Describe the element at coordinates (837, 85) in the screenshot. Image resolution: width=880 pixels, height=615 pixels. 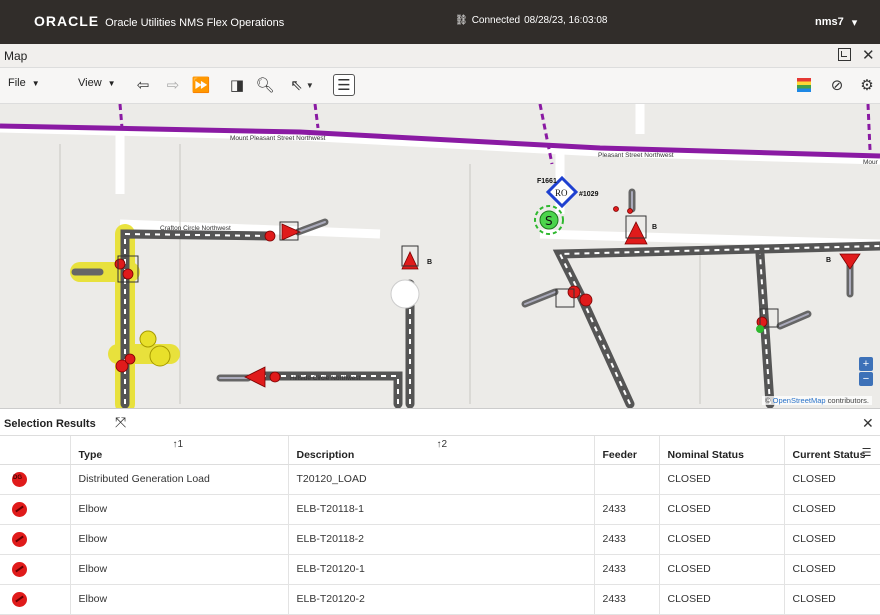
I see `visibility-off-icon: ⊘` at that location.